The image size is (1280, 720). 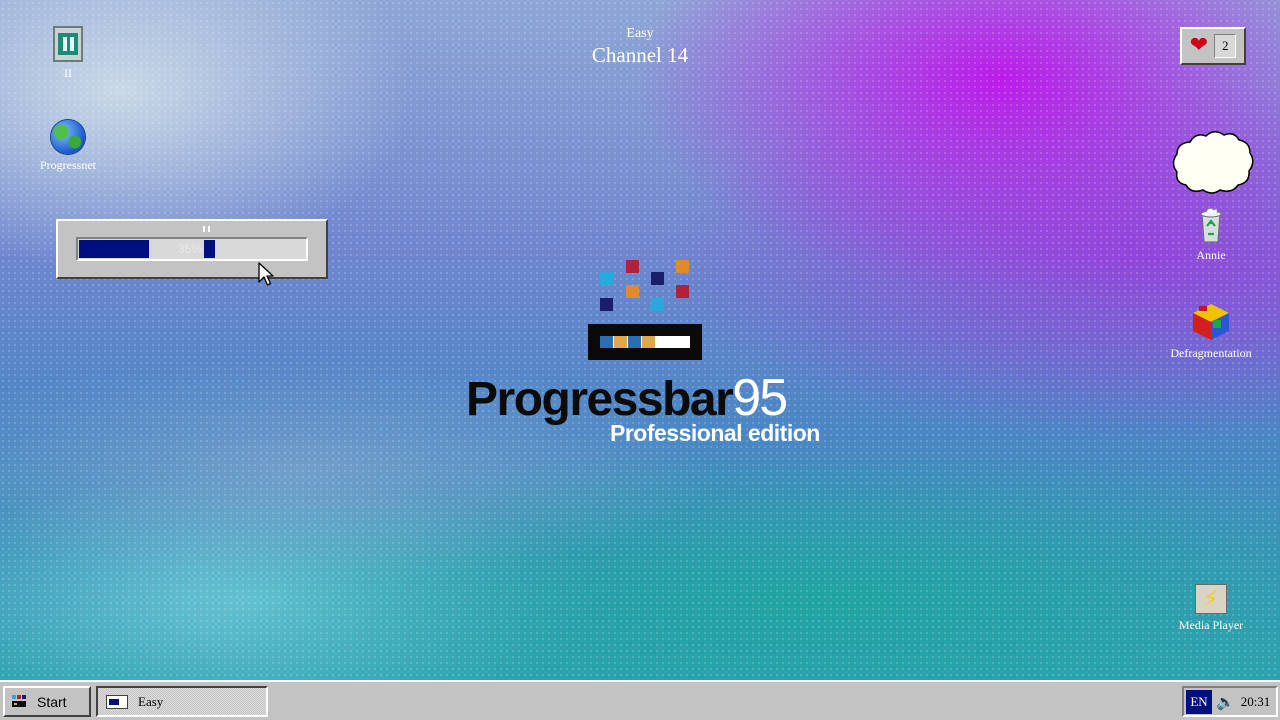 What do you see at coordinates (1211, 625) in the screenshot?
I see `desktop-icon-label: Media Player` at bounding box center [1211, 625].